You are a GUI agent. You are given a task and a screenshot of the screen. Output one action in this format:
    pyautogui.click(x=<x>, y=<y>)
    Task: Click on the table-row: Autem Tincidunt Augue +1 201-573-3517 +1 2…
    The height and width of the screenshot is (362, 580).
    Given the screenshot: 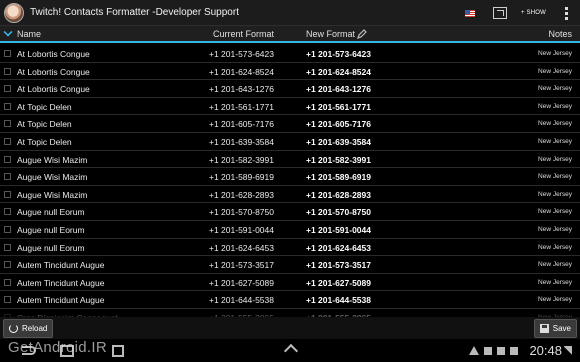 What is the action you would take?
    pyautogui.click(x=290, y=265)
    